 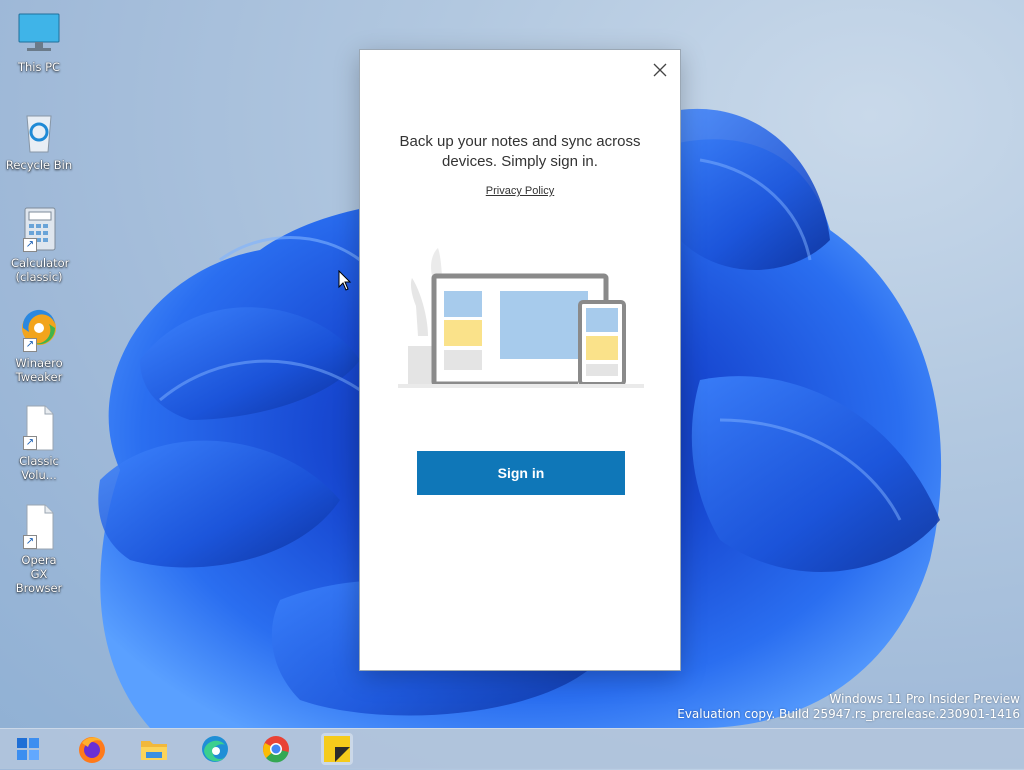 I want to click on desktop-icon-label: Recycle Bin, so click(x=39, y=165).